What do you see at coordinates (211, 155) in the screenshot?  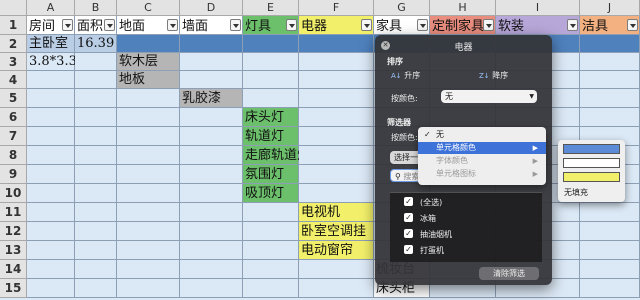 I see `cell-d8` at bounding box center [211, 155].